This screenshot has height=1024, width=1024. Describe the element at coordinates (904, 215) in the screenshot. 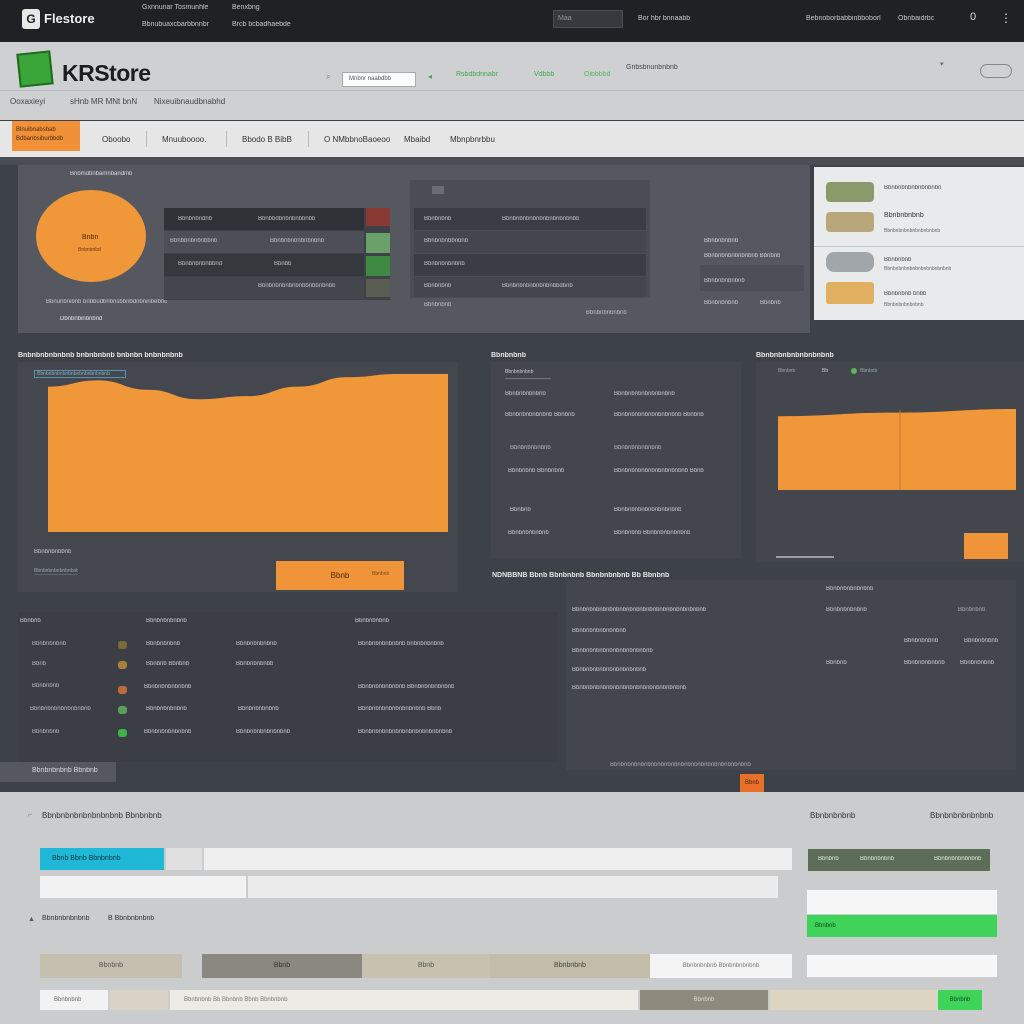

I see `promo-item-title: Bbnbnbnbnb` at that location.